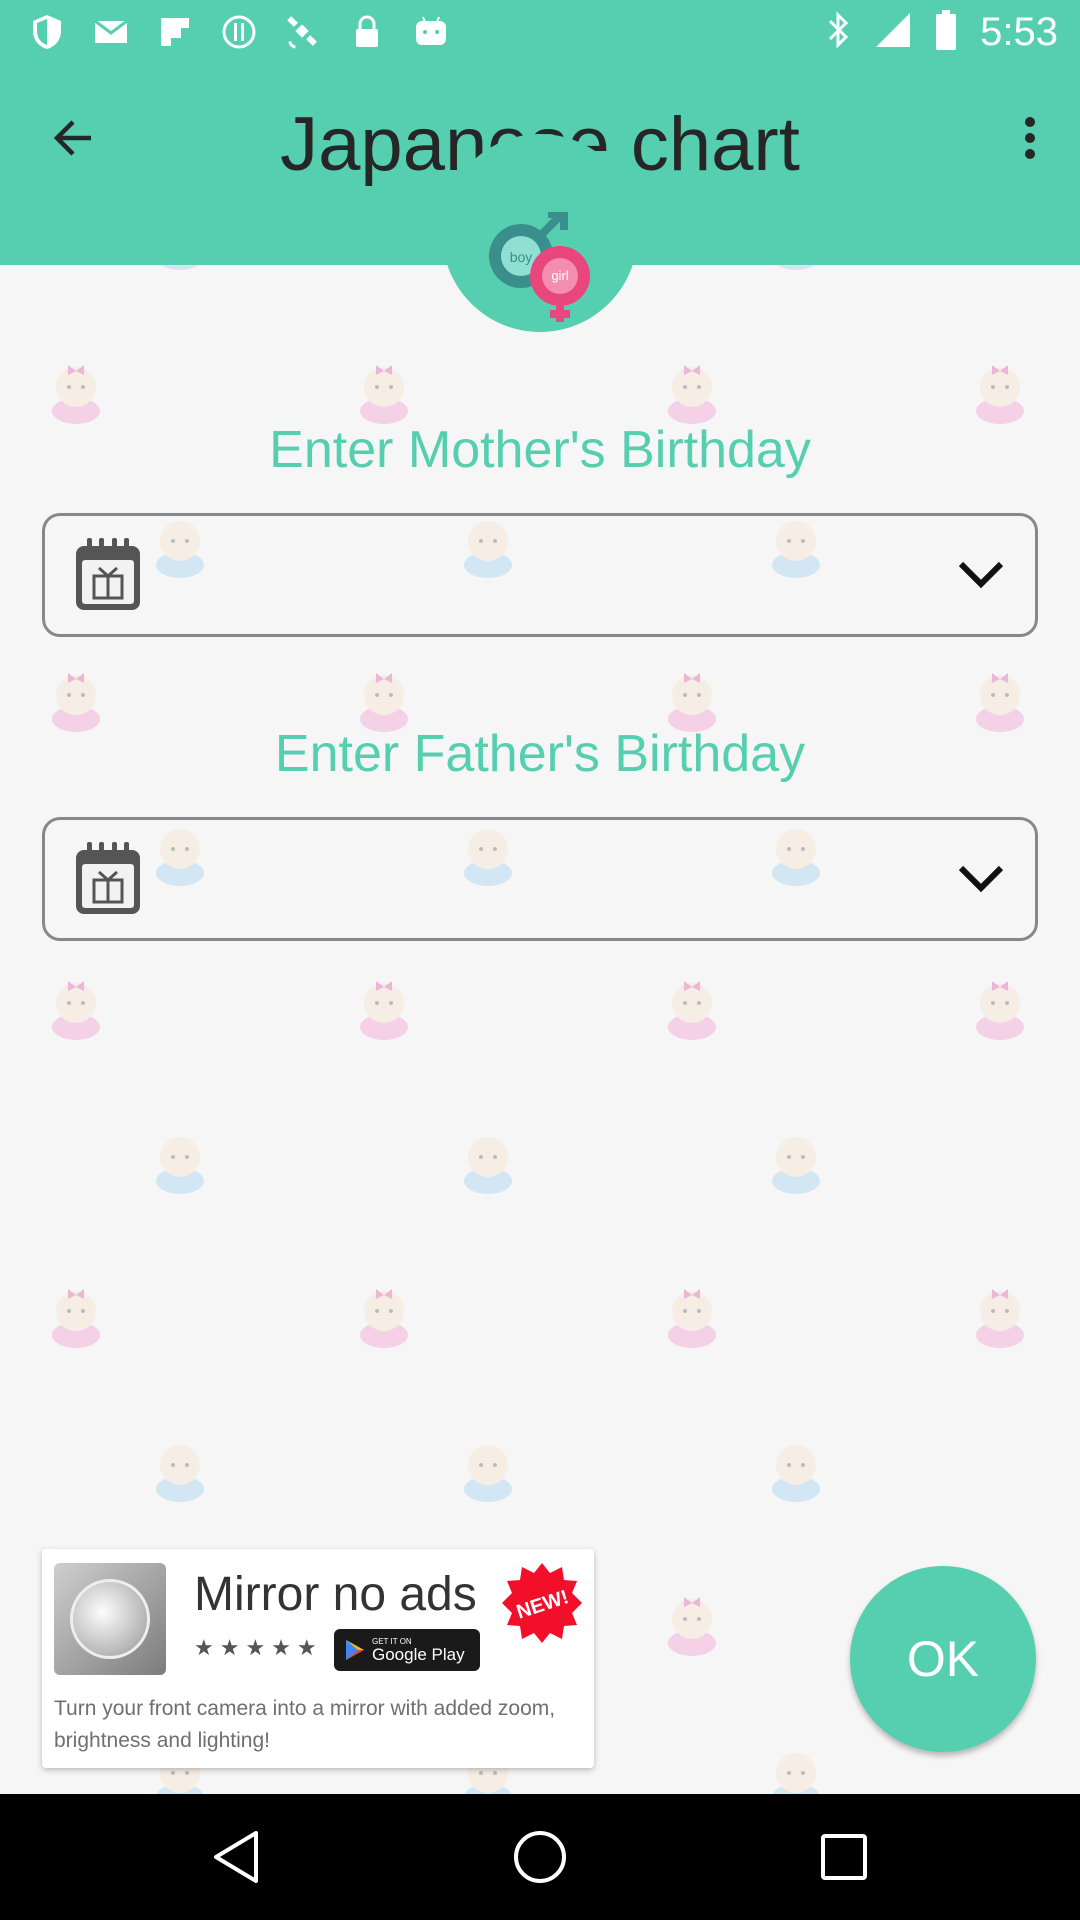 This screenshot has height=1920, width=1080. What do you see at coordinates (539, 267) in the screenshot?
I see `gender-logo-icon: boy girl` at bounding box center [539, 267].